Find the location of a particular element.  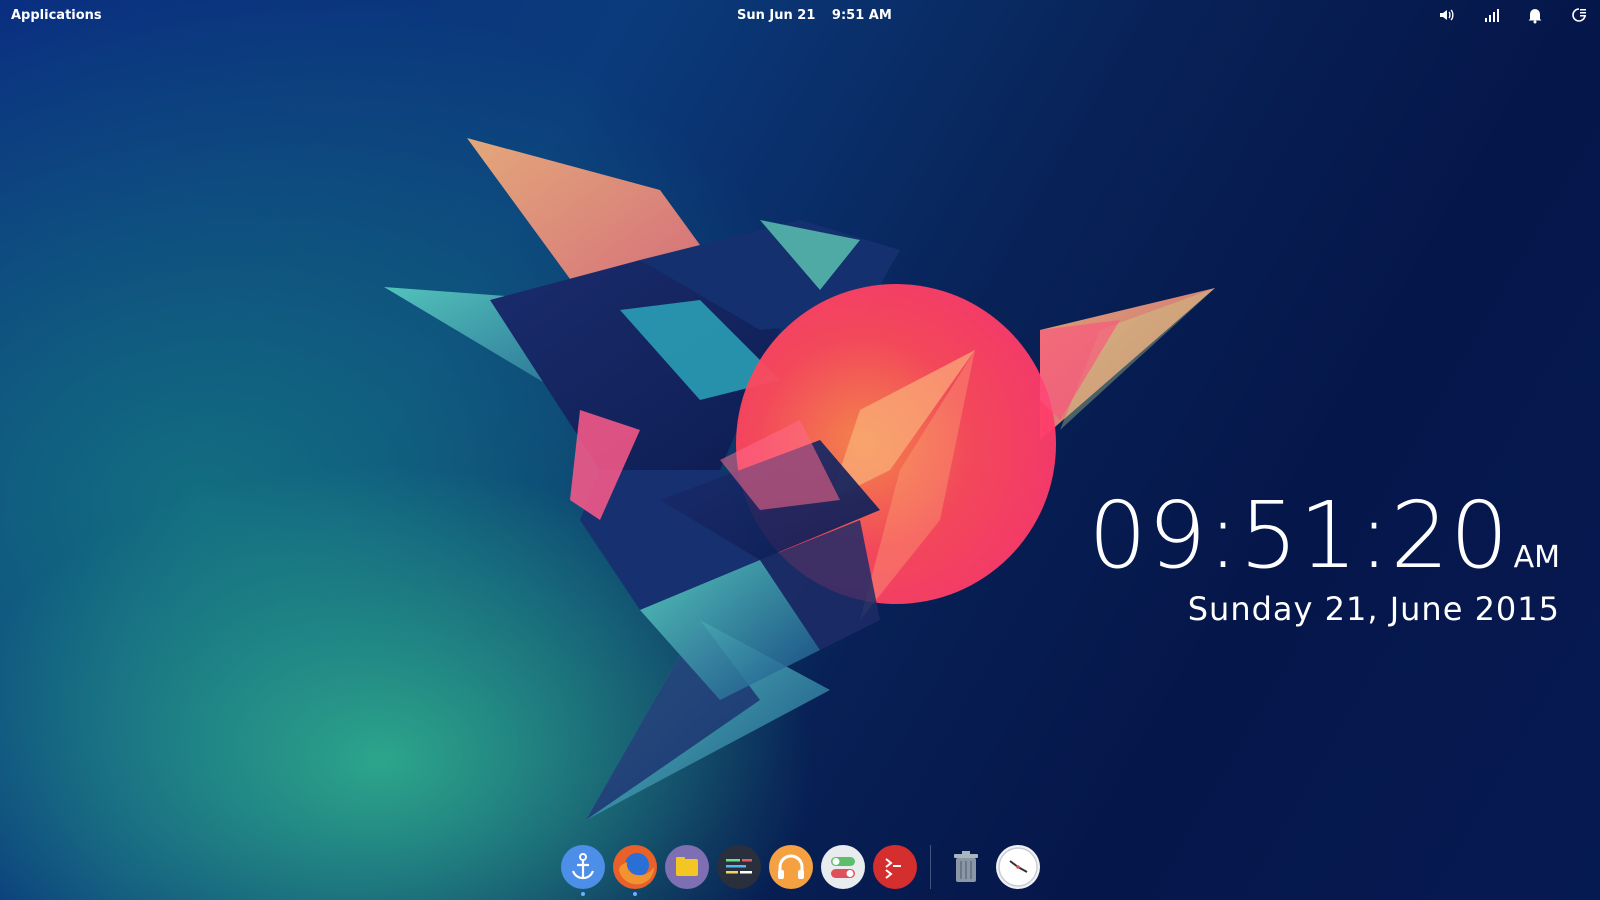

desktop-clock-date: Sunday 21, June 2015 is located at coordinates (1373, 609).